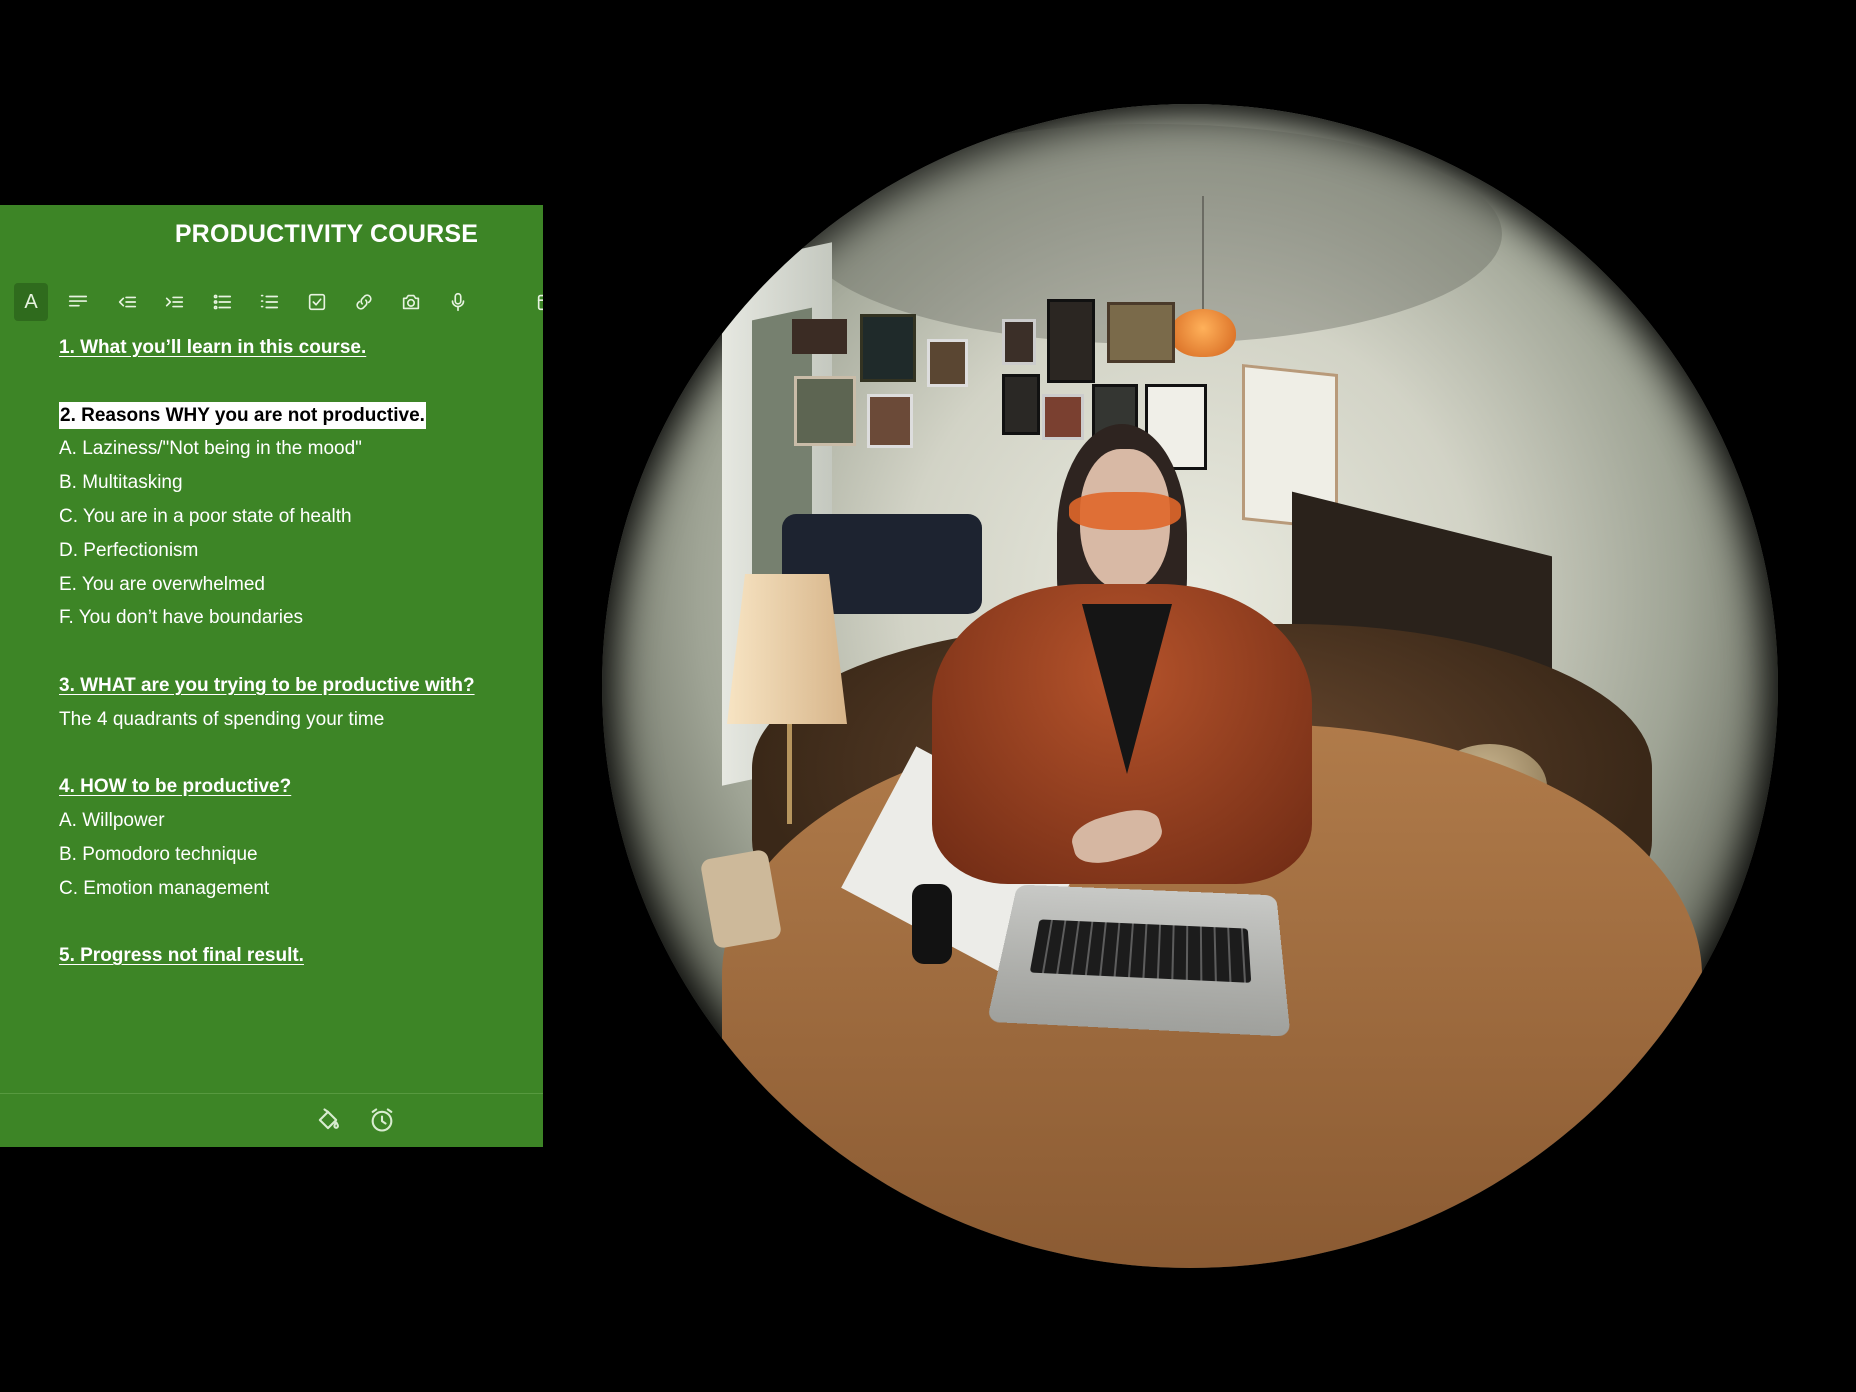 The image size is (1856, 1392). Describe the element at coordinates (164, 888) in the screenshot. I see `note-line: C. Emotion management` at that location.